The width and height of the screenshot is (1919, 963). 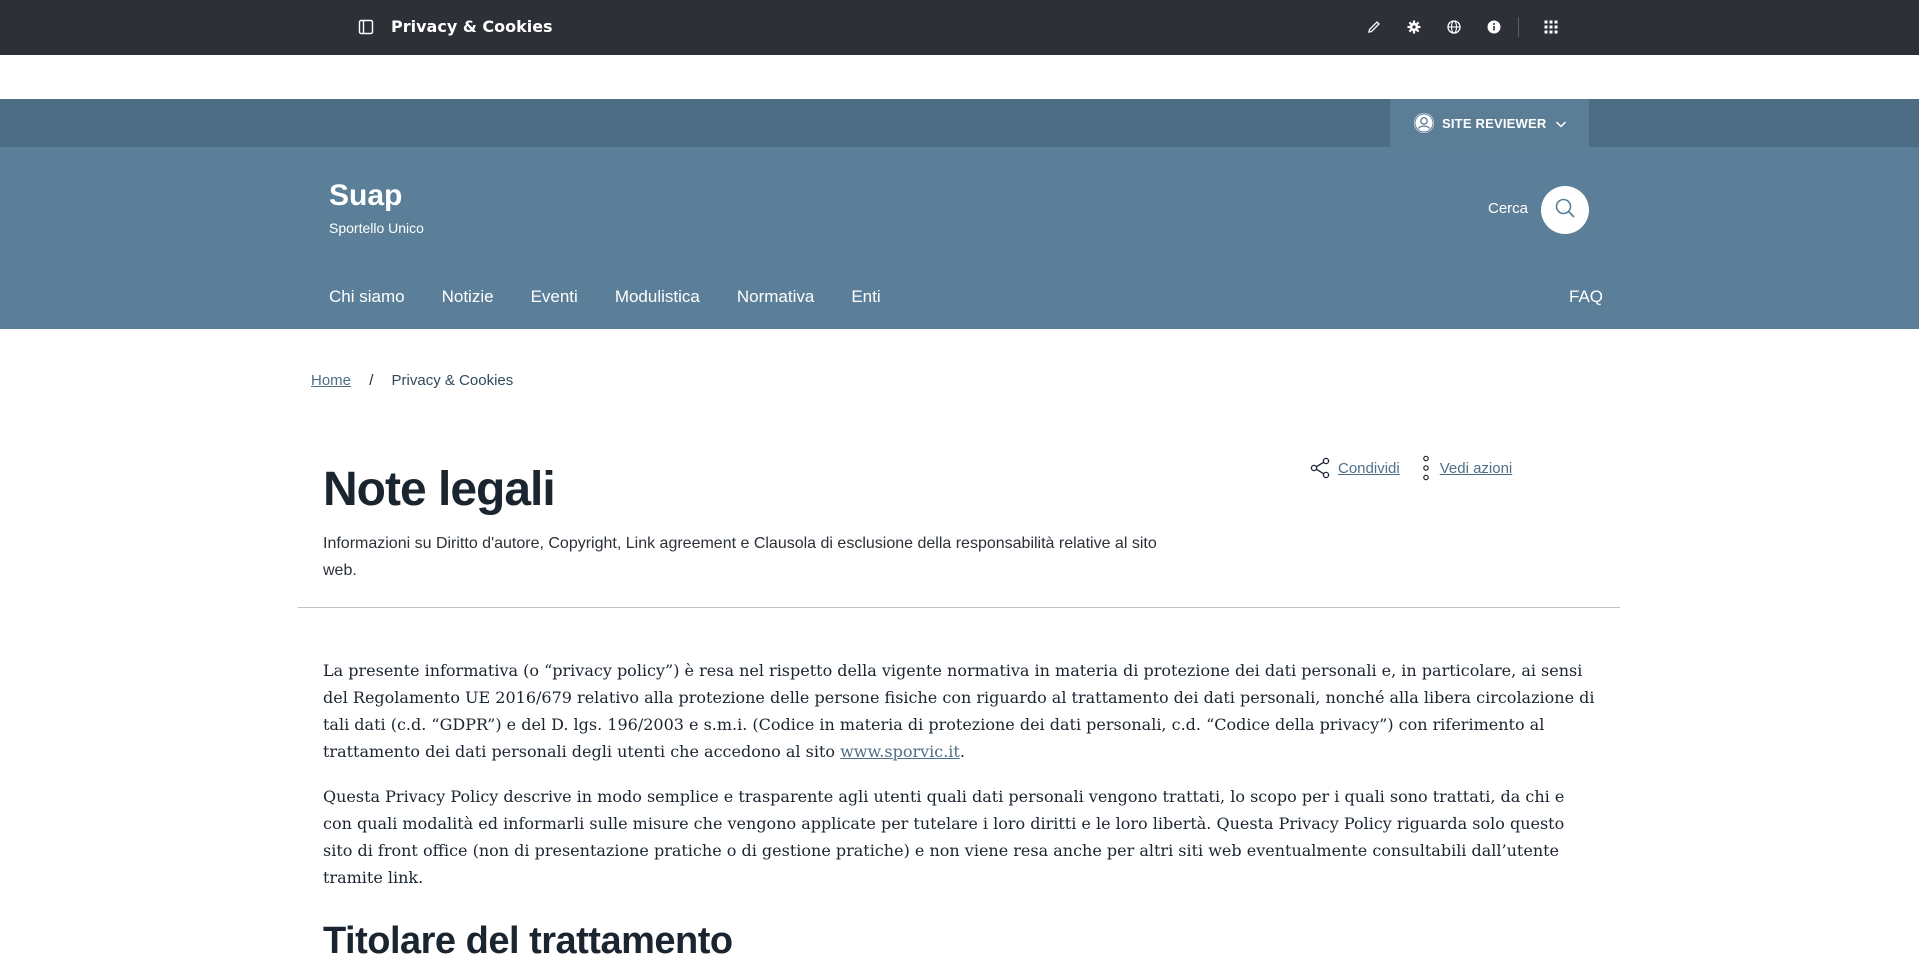 What do you see at coordinates (962, 751) in the screenshot?
I see `paragraph-text-end: .` at bounding box center [962, 751].